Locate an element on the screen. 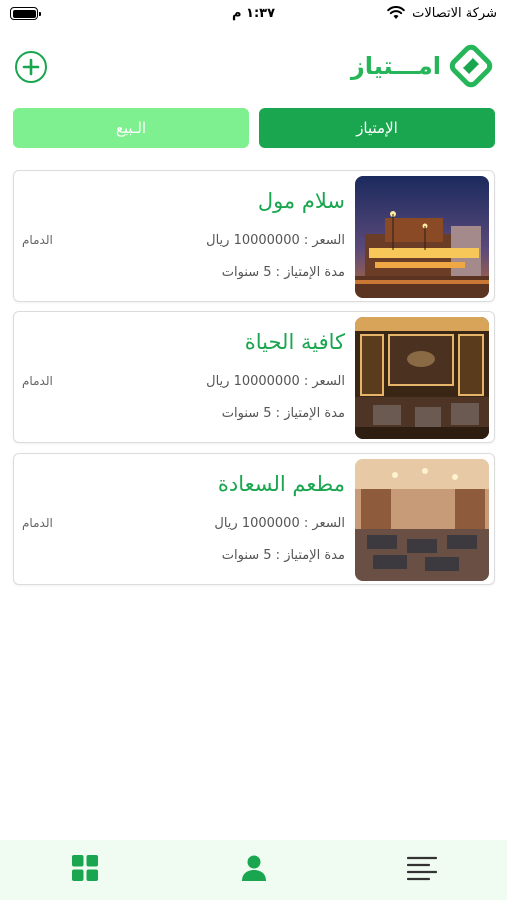 The height and width of the screenshot is (900, 507). menu-icon is located at coordinates (422, 868).